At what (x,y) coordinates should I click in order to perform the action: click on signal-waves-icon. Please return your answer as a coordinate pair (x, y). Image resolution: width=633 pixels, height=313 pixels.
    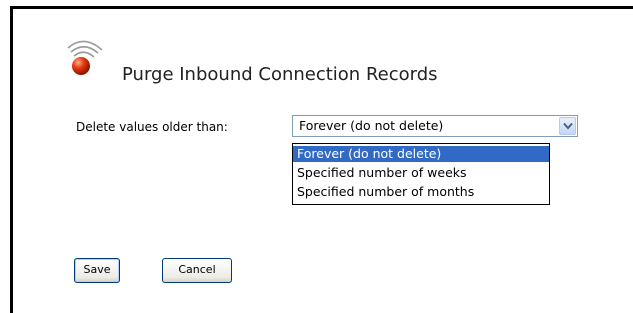
    Looking at the image, I should click on (84, 56).